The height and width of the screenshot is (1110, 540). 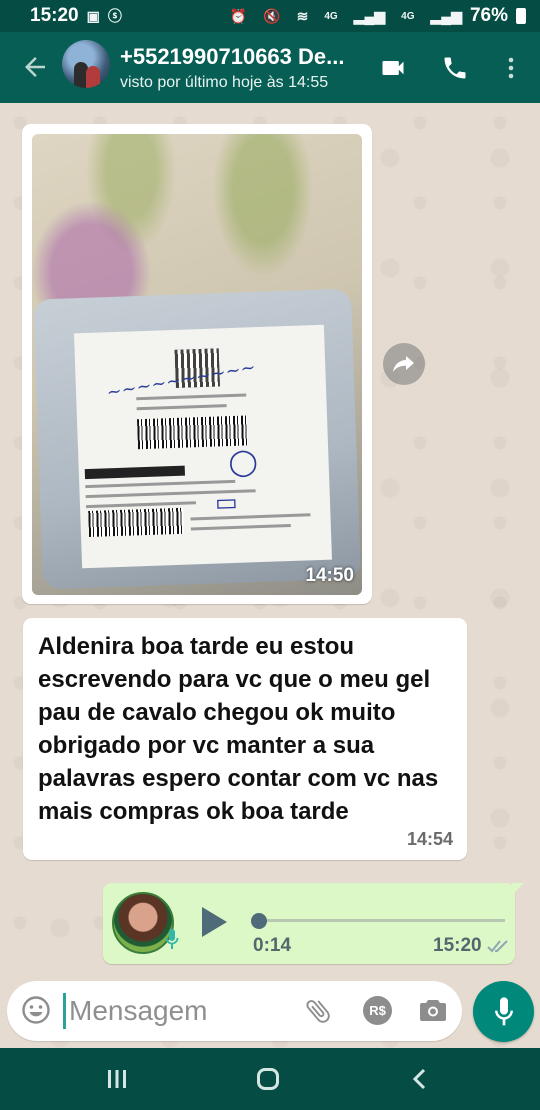 I want to click on battery-percent: 76%, so click(x=488, y=15).